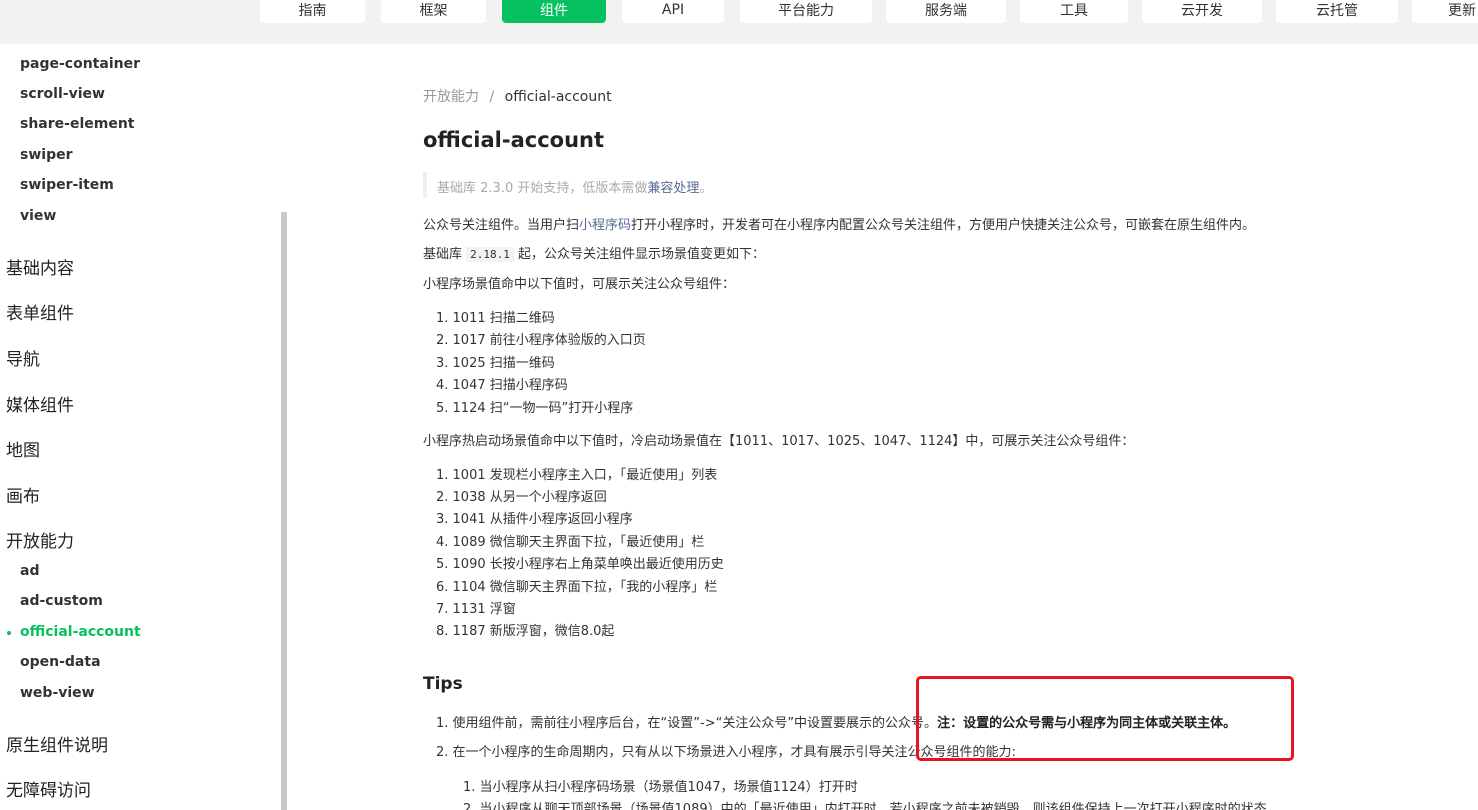 Image resolution: width=1478 pixels, height=810 pixels. Describe the element at coordinates (284, 511) in the screenshot. I see `sidebar-scrollbar` at that location.